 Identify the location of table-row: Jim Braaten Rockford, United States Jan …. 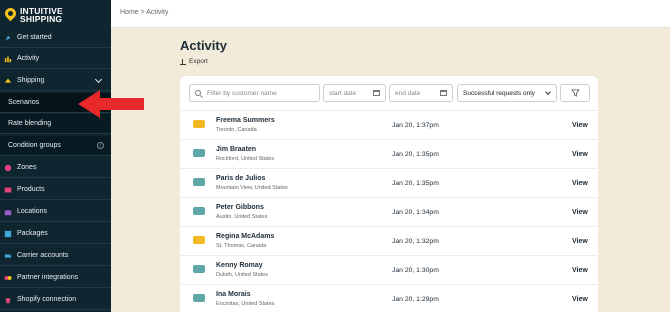
(389, 153).